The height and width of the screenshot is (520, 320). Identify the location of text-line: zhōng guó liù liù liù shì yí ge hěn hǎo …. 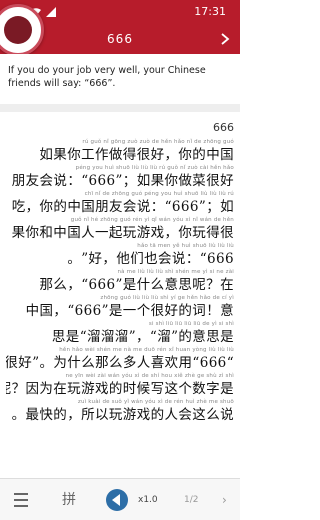
(120, 307).